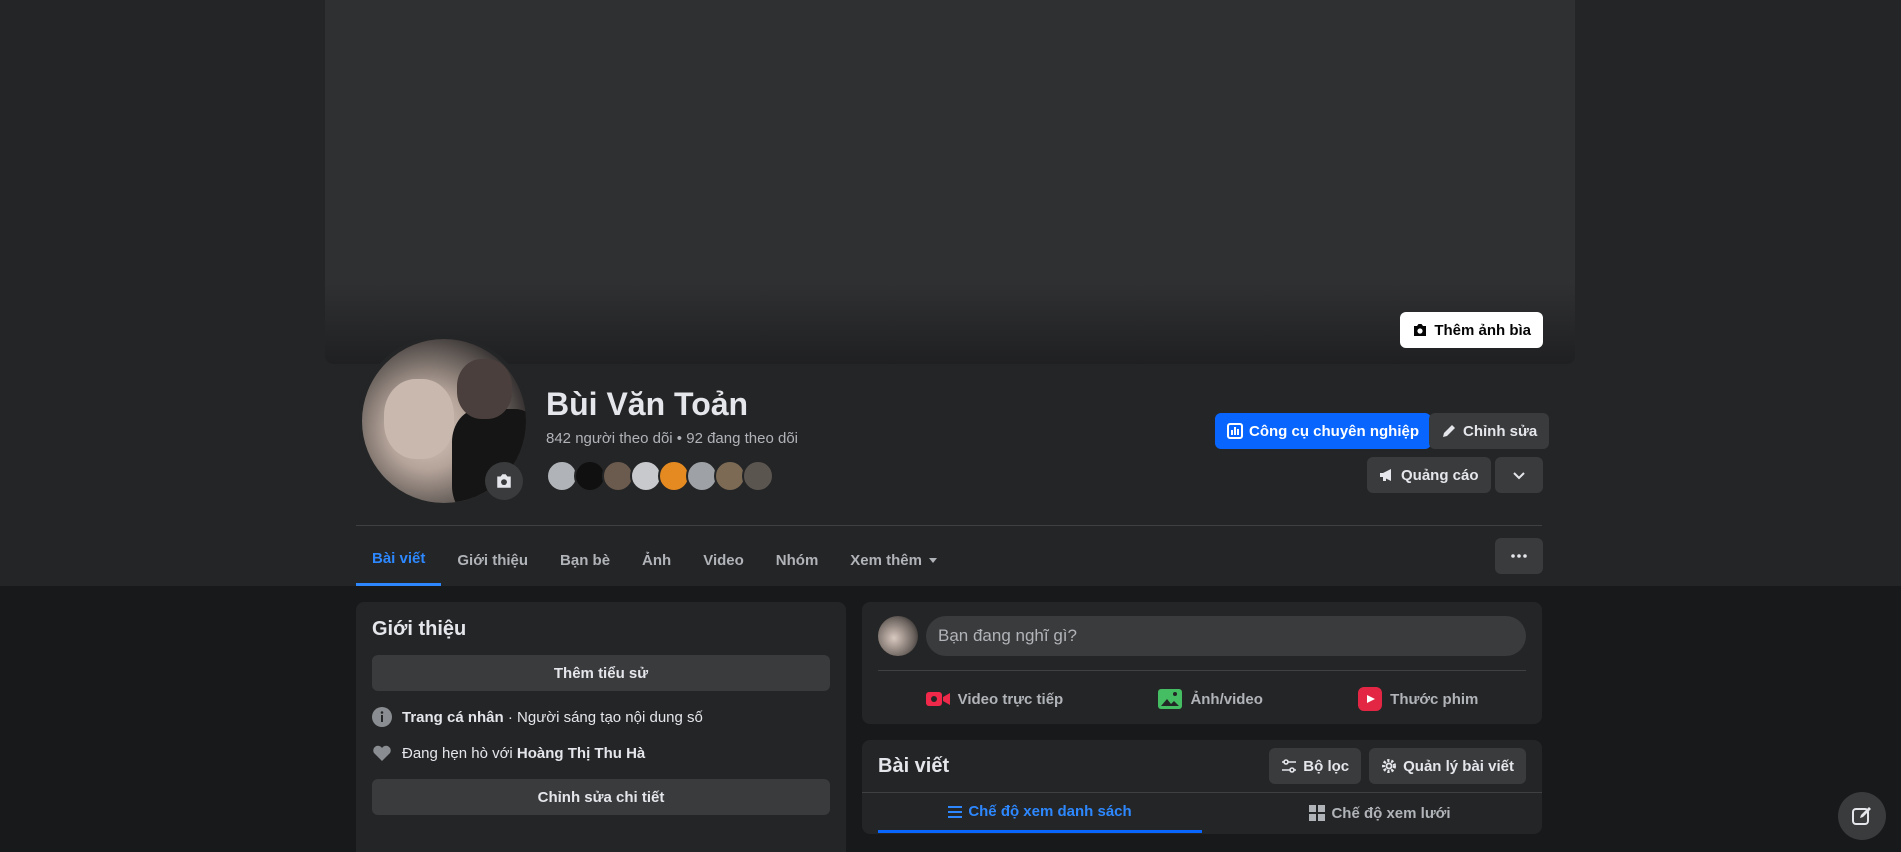 The height and width of the screenshot is (852, 1901). I want to click on ads-label: Quảng cáo, so click(1440, 475).